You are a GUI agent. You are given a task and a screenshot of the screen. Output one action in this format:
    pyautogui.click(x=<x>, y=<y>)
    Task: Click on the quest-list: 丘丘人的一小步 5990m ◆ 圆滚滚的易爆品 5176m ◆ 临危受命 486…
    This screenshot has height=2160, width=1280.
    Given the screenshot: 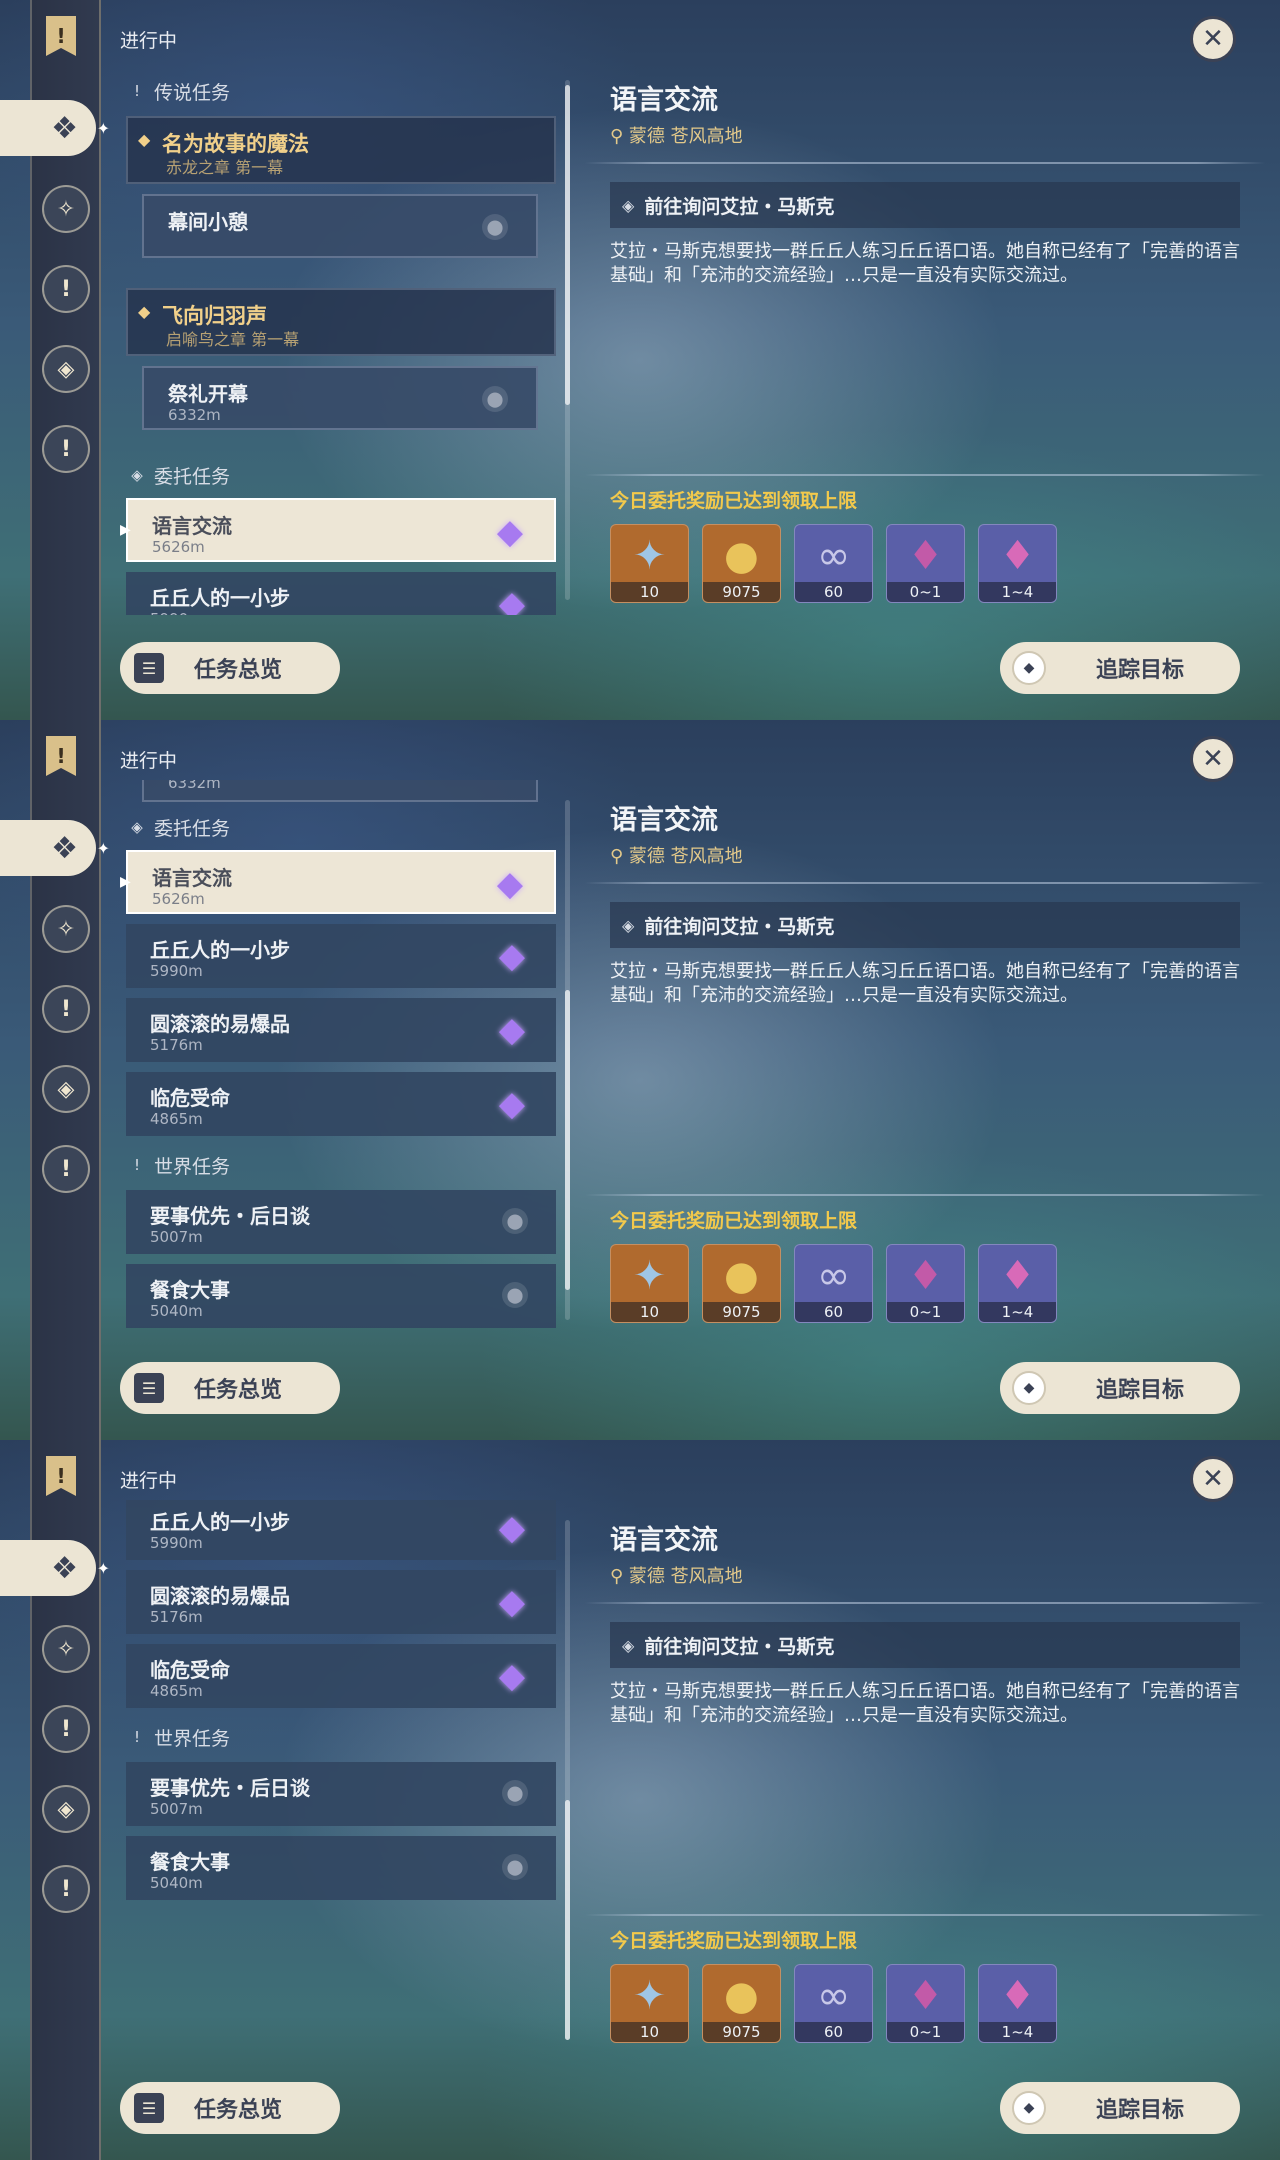 What is the action you would take?
    pyautogui.click(x=340, y=1777)
    